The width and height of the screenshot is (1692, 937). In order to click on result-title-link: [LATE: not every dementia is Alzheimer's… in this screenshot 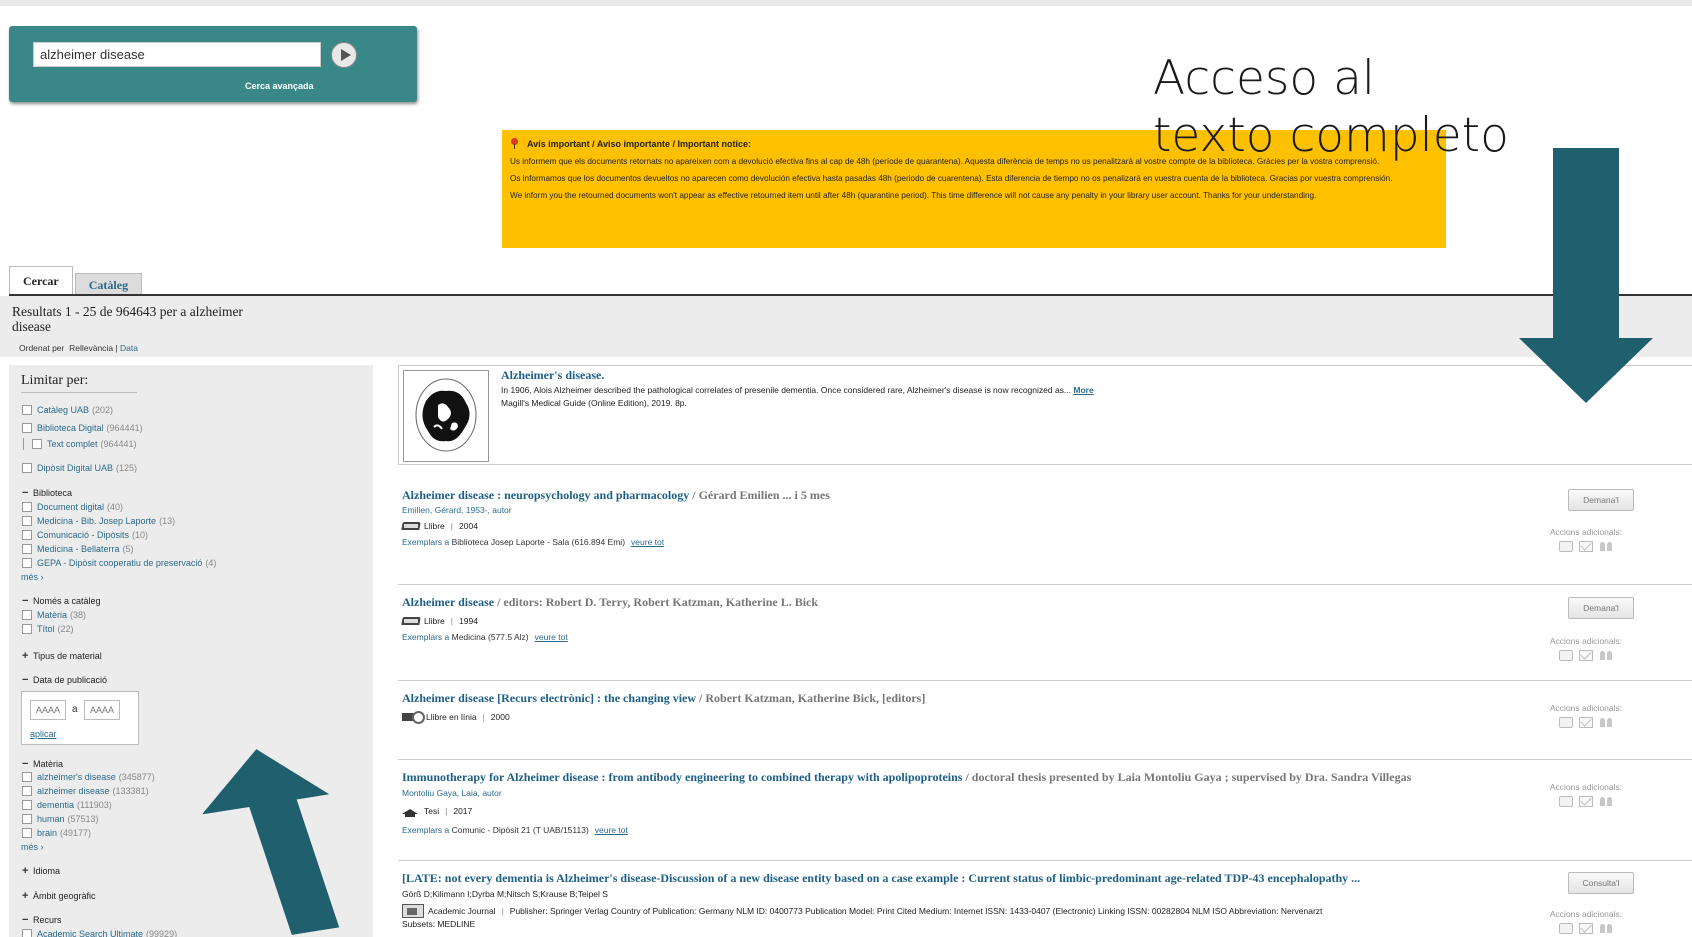, I will do `click(881, 878)`.